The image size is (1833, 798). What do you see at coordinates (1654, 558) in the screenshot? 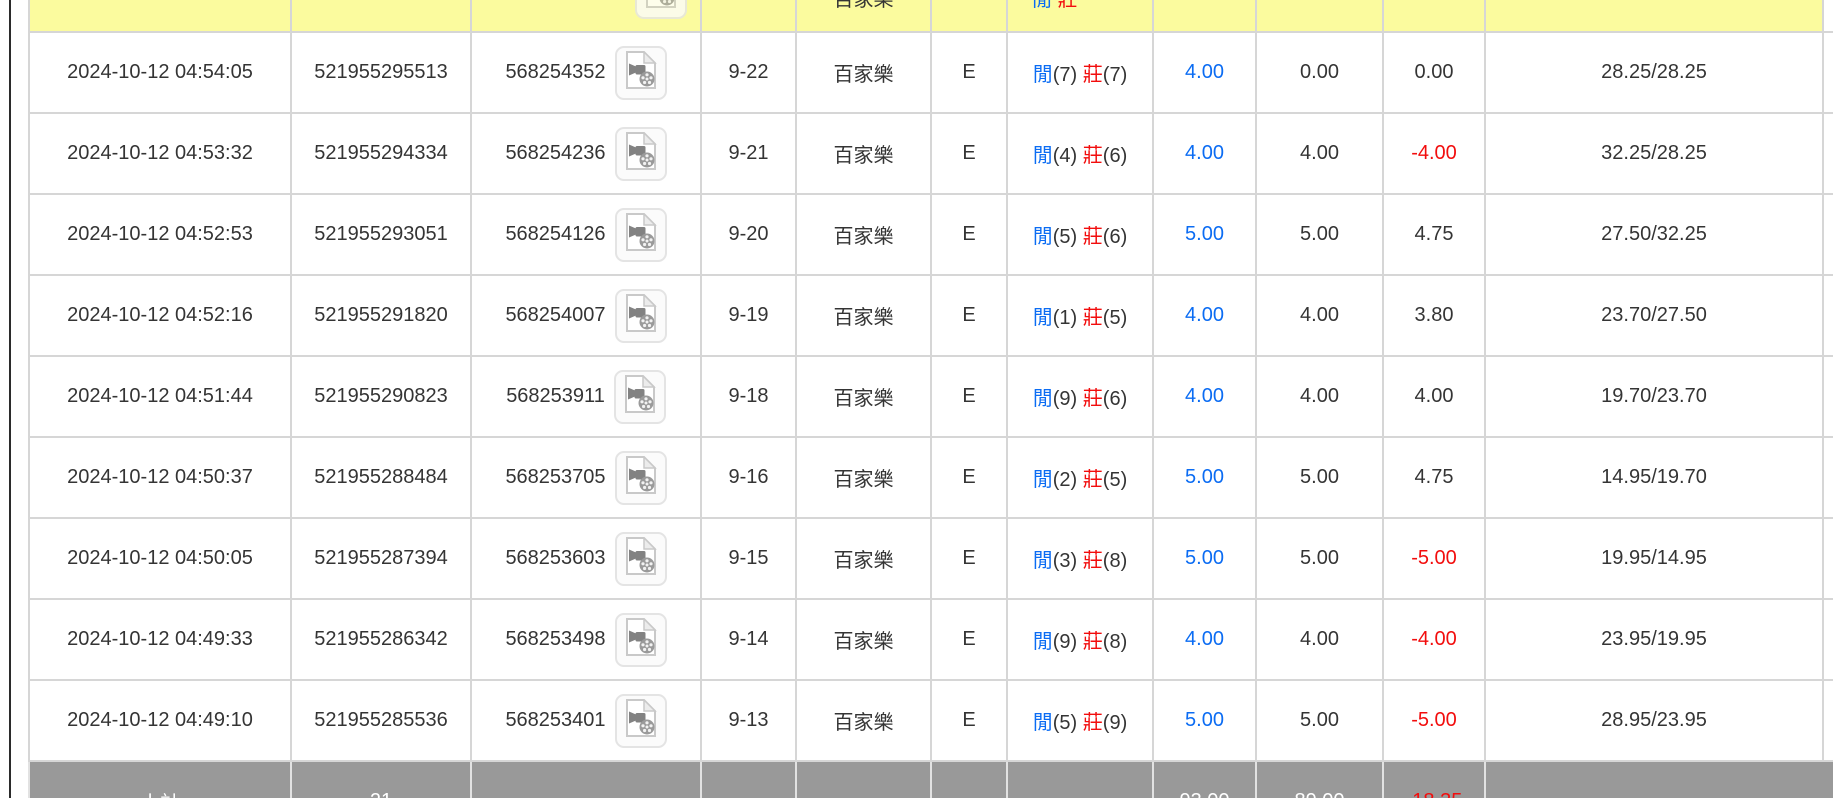
I see `balance-cell: 19.95/14.95` at bounding box center [1654, 558].